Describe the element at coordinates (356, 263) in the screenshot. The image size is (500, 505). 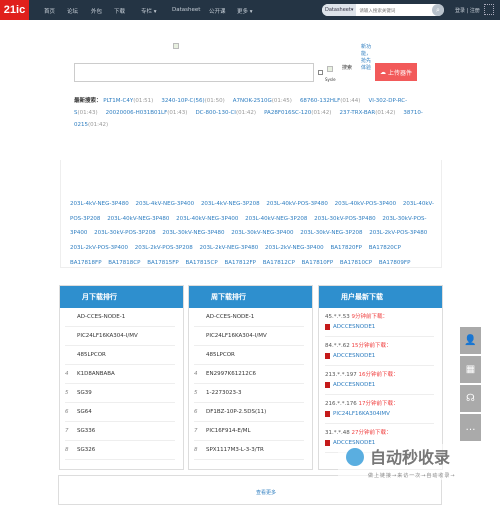
I see `part-link: BA17810CP` at that location.